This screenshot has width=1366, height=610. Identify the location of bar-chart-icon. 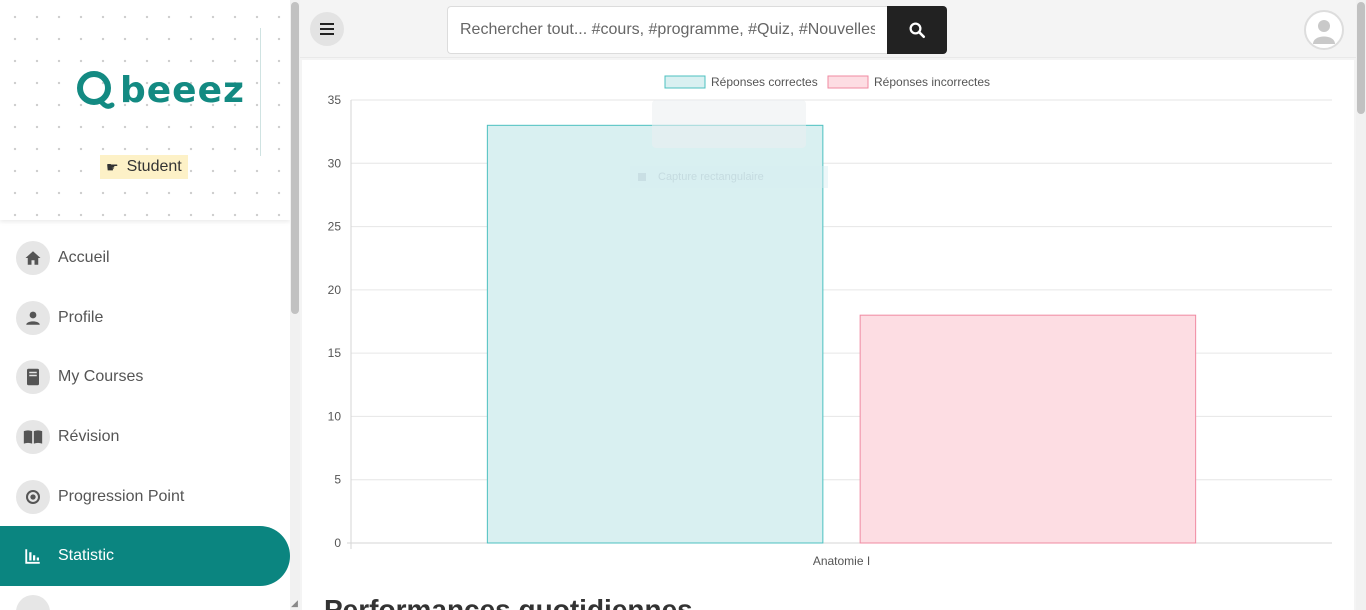
(33, 556).